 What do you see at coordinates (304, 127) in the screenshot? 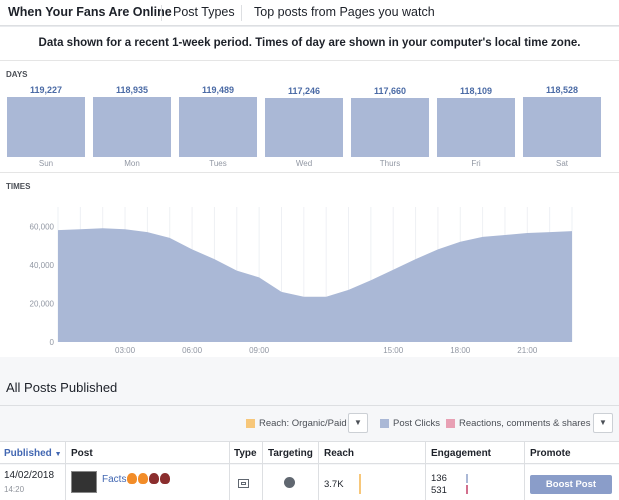
I see `day-bar-wed` at bounding box center [304, 127].